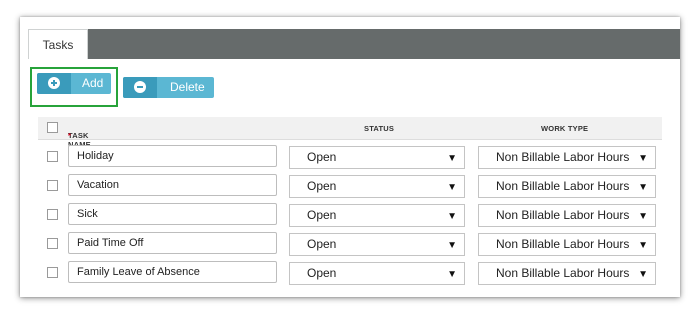  I want to click on table-row: Sick Open ▼ Non Billable Labor Hours ▼, so click(350, 214).